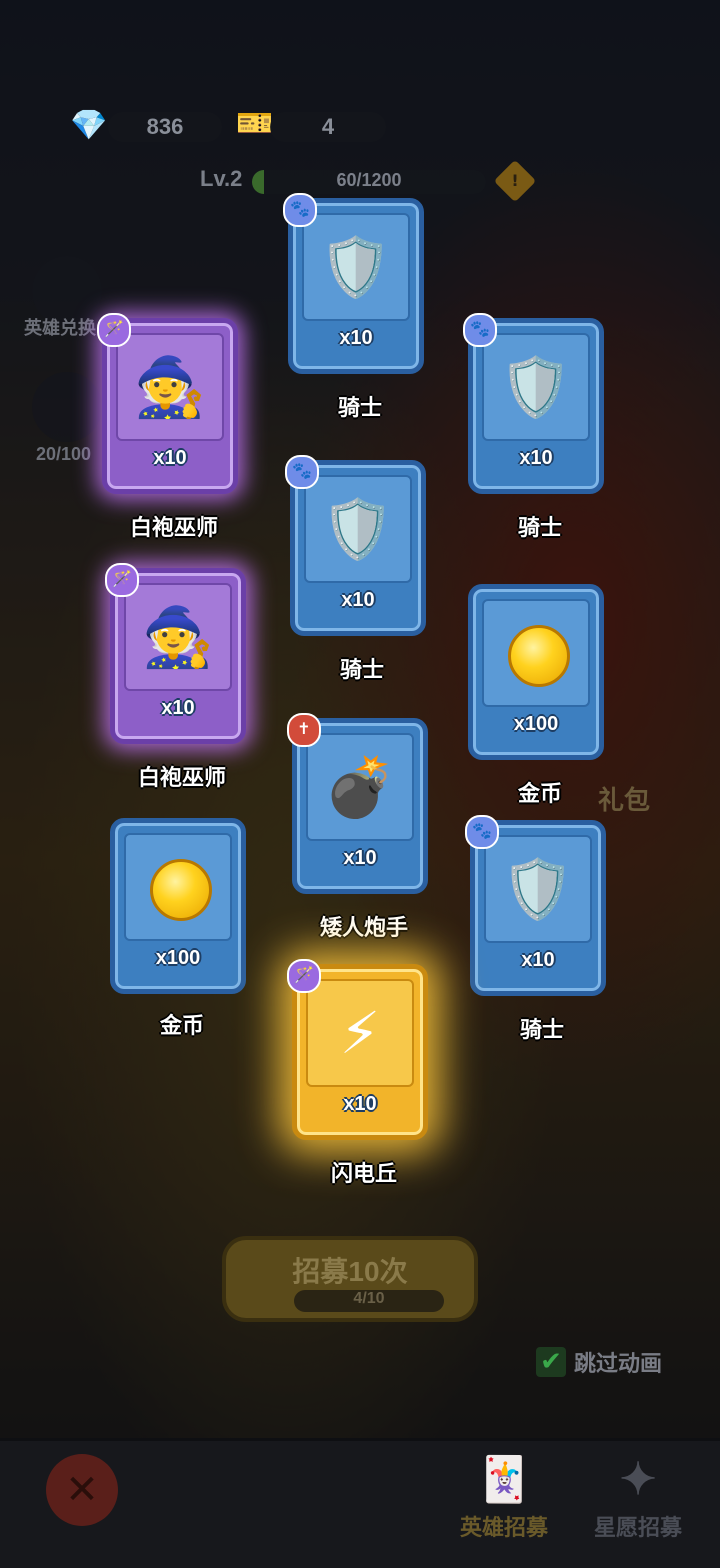 Image resolution: width=720 pixels, height=1568 pixels. Describe the element at coordinates (304, 730) in the screenshot. I see `cross-badge-icon: ✝` at that location.